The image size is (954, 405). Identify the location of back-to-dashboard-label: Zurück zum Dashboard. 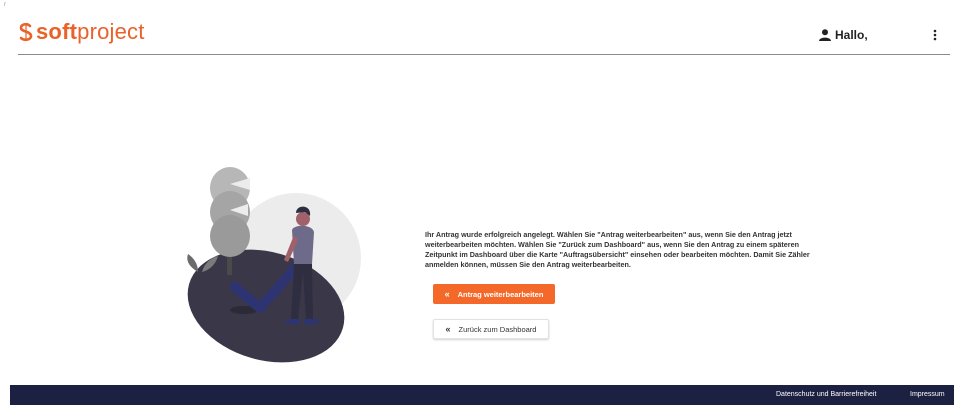
(497, 329).